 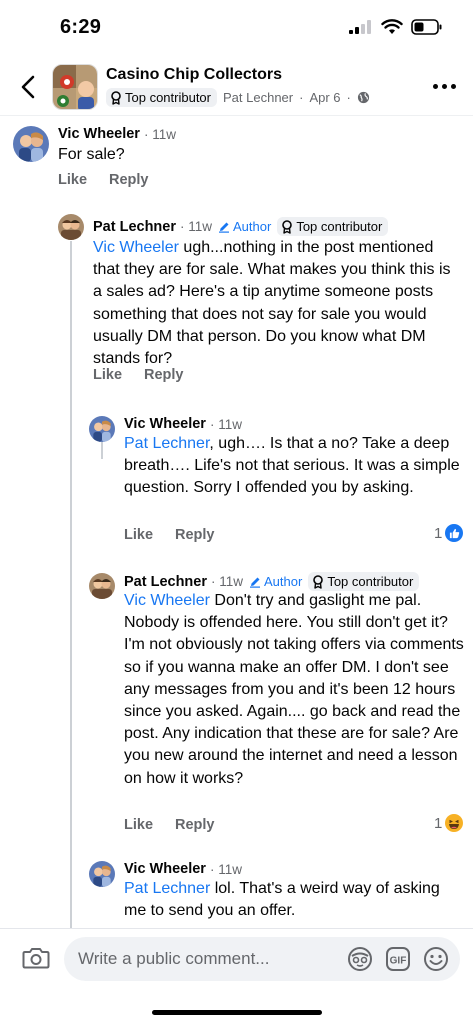 I want to click on post-meta: Top contributor Pat Lechner · Apr 6 ·, so click(x=238, y=97).